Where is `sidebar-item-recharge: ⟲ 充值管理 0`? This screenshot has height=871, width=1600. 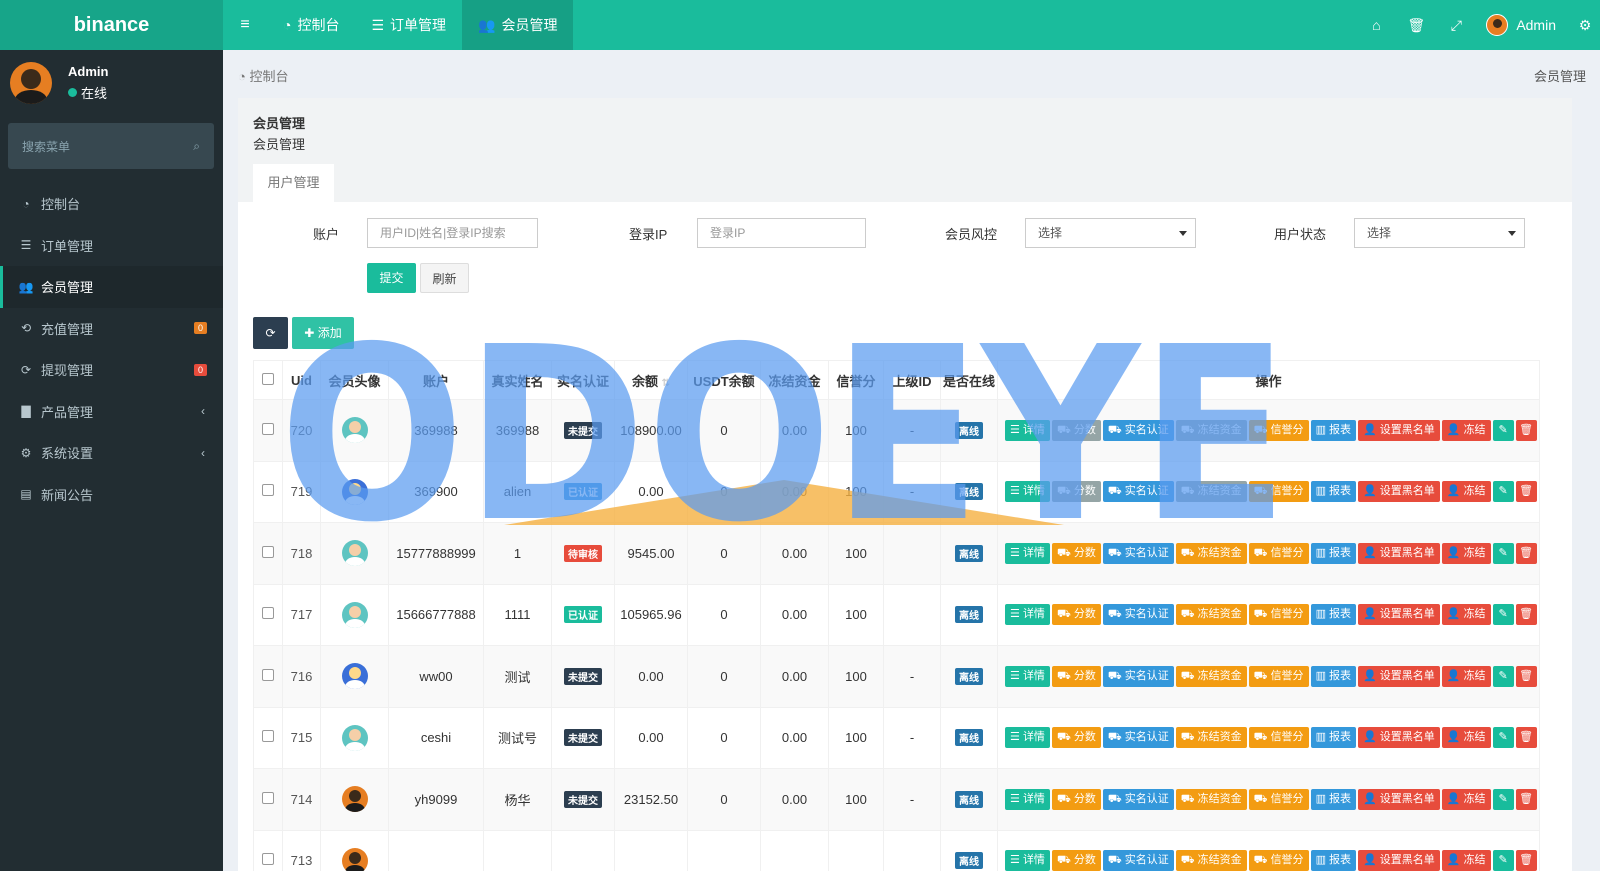 sidebar-item-recharge: ⟲ 充值管理 0 is located at coordinates (111, 329).